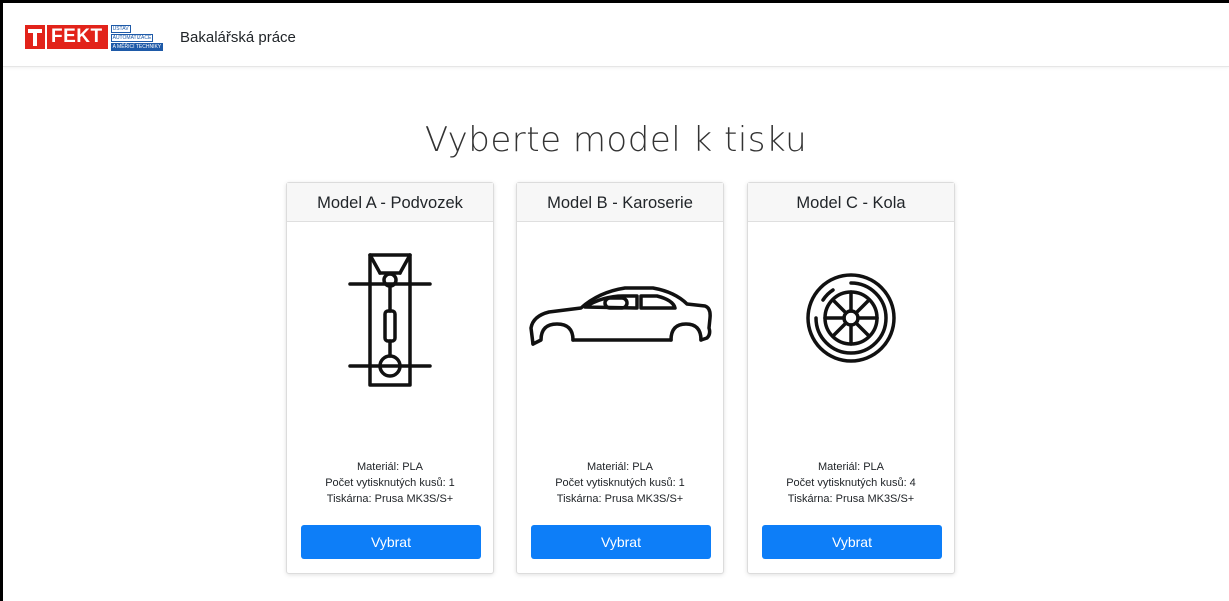 The width and height of the screenshot is (1229, 601). What do you see at coordinates (120, 29) in the screenshot?
I see `logo-line-1: ÚSTAV` at bounding box center [120, 29].